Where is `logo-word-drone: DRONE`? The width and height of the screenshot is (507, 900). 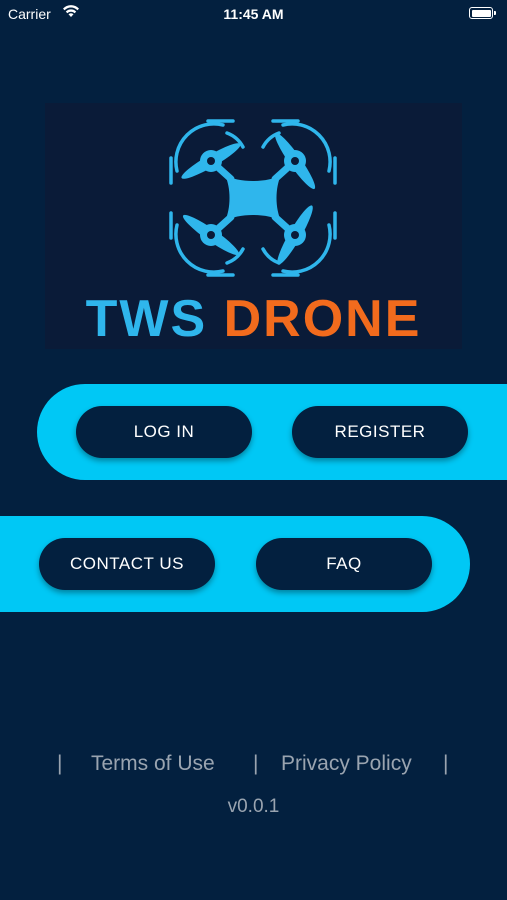 logo-word-drone: DRONE is located at coordinates (322, 319).